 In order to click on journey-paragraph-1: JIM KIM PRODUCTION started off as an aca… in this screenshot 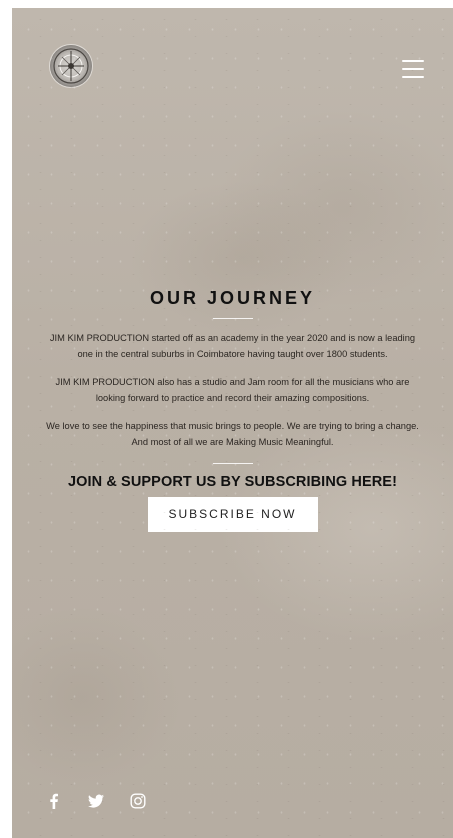, I will do `click(232, 346)`.